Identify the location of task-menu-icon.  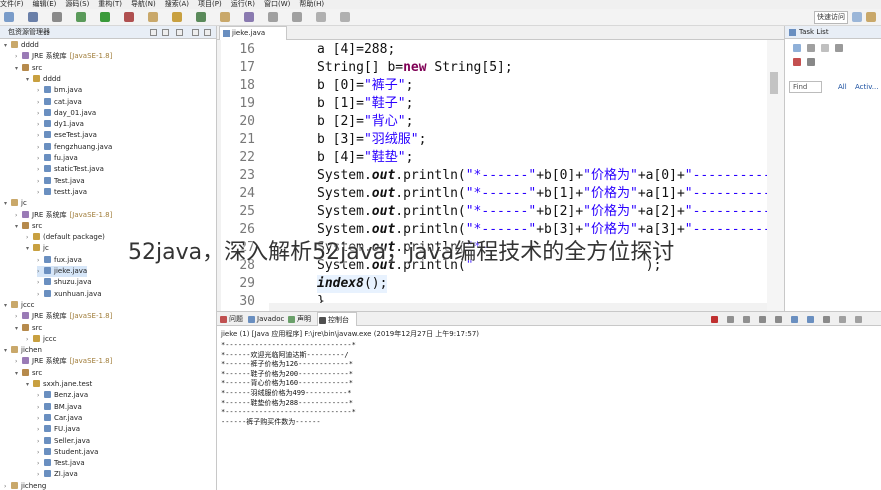
(839, 48).